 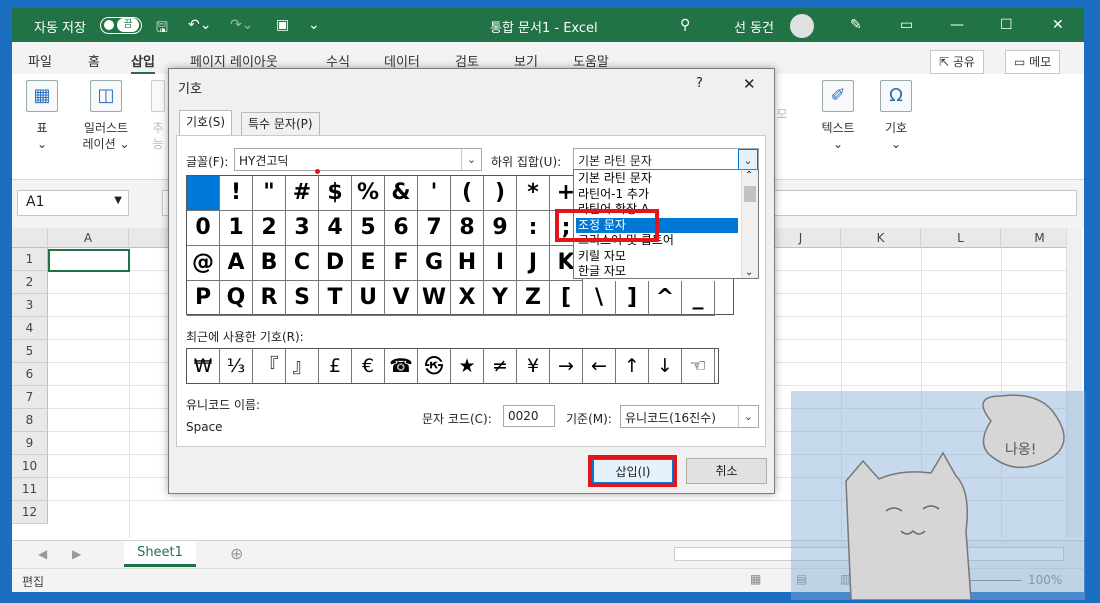 What do you see at coordinates (698, 298) in the screenshot?
I see `symbol-cell: _` at bounding box center [698, 298].